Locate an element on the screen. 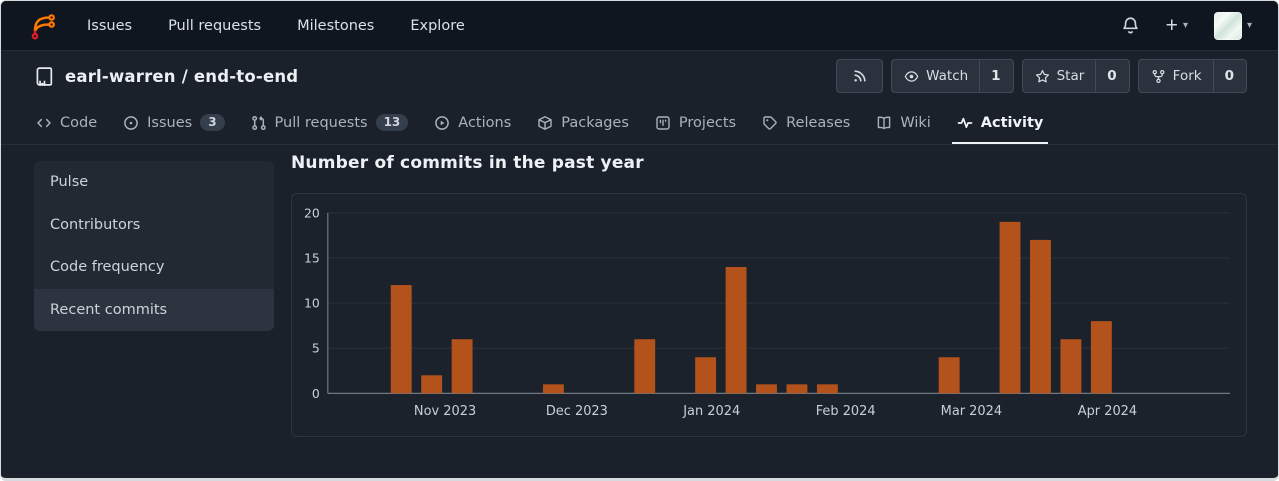  sidebar-item-recent-commits: Recent commits is located at coordinates (154, 309).